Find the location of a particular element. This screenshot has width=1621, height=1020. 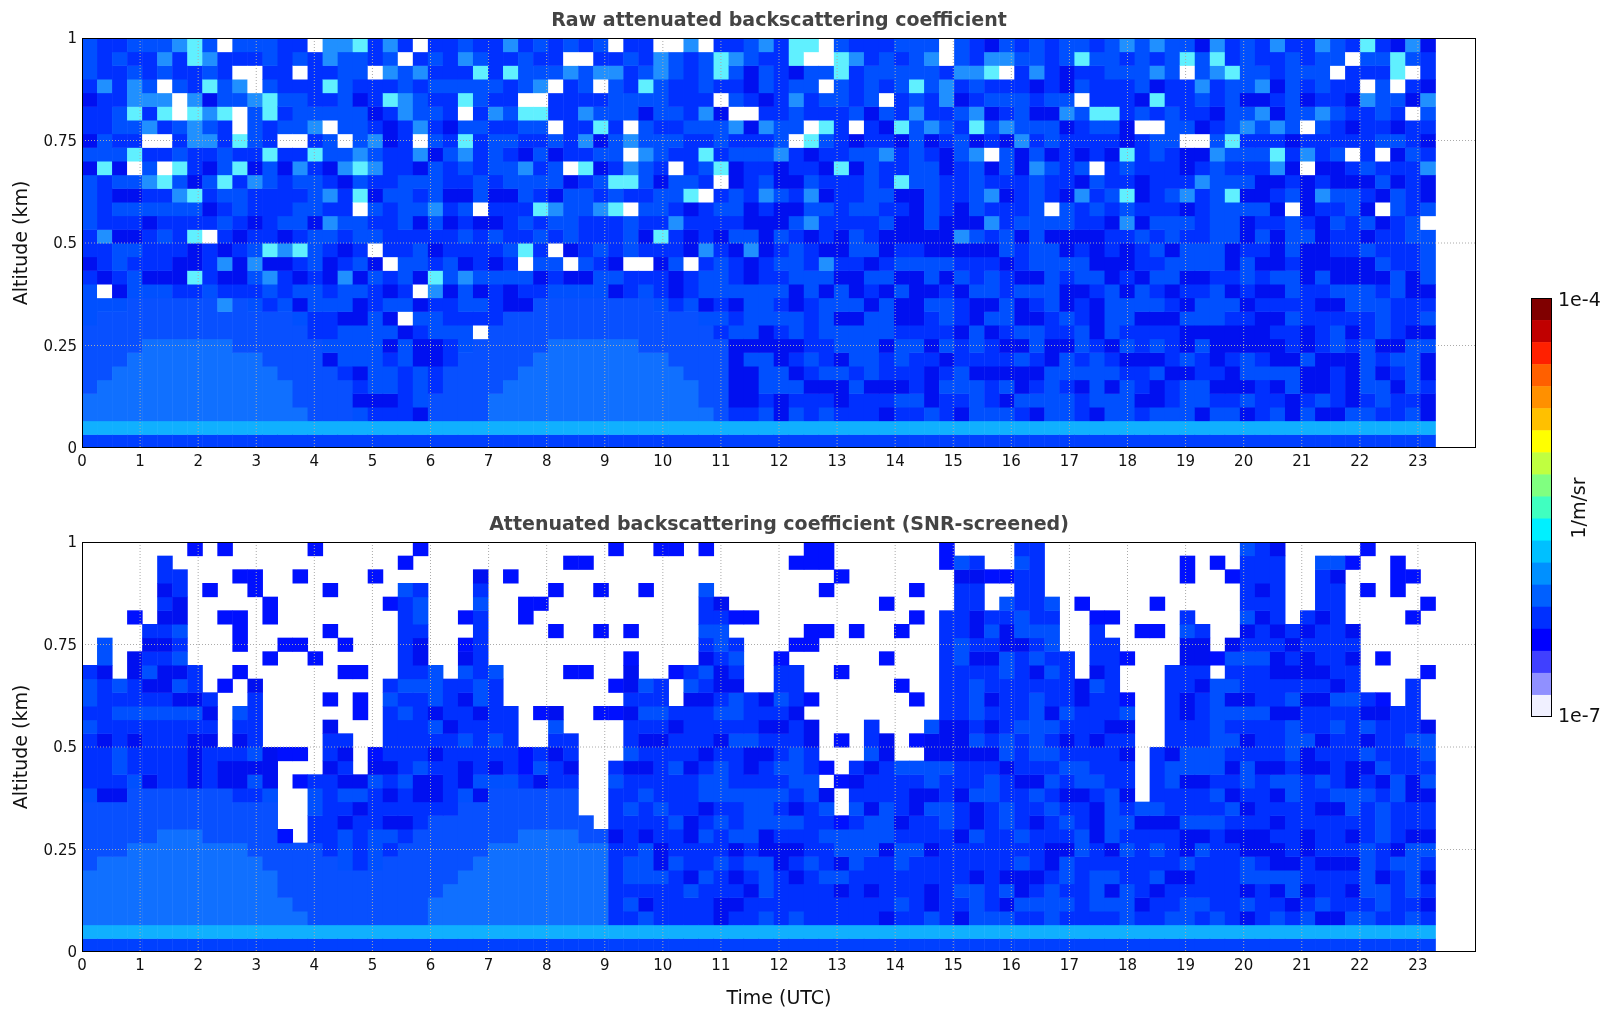

colorbar-unit-label: 1/m/sr is located at coordinates (1578, 507).